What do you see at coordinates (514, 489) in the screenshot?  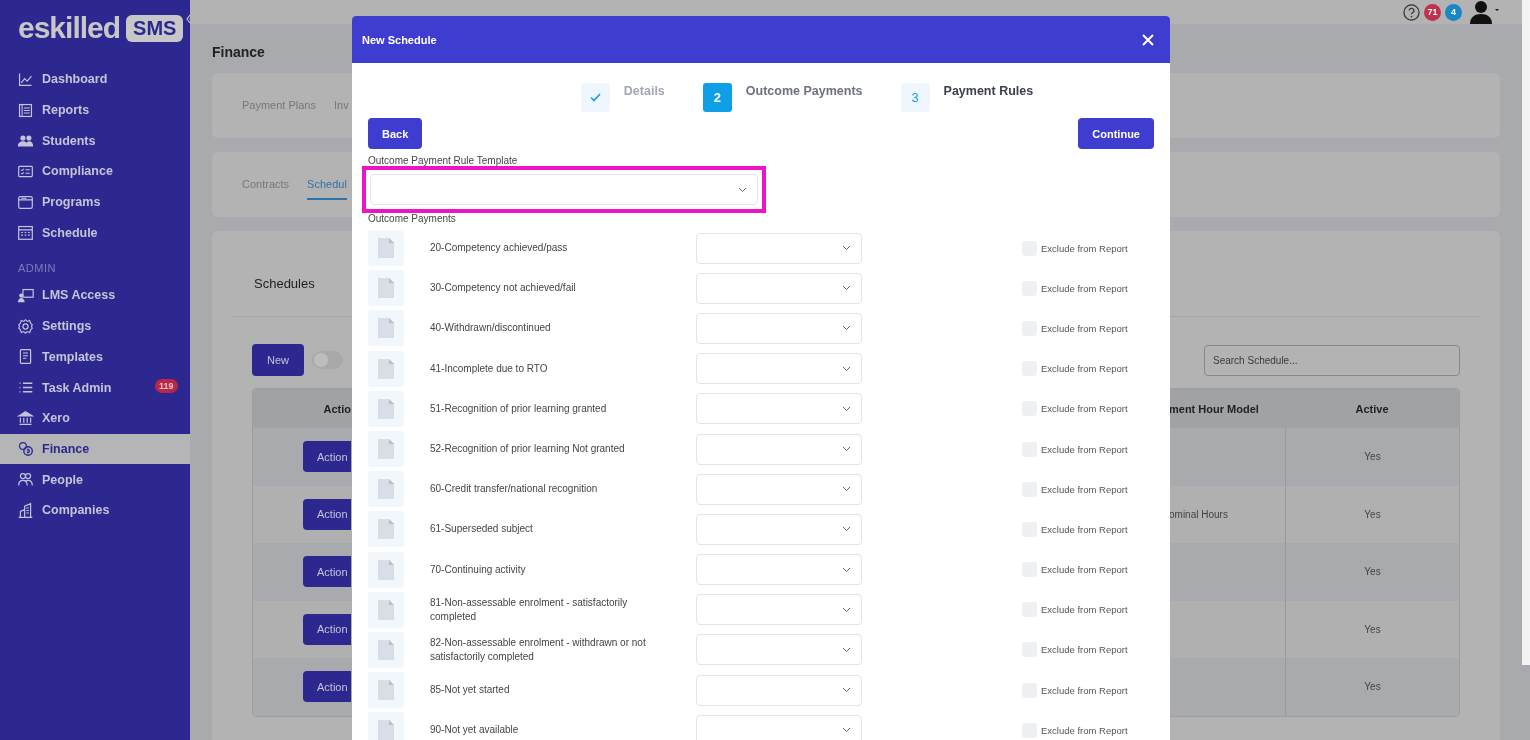 I see `outcome-label: 60-Credit transfer/national recognition` at bounding box center [514, 489].